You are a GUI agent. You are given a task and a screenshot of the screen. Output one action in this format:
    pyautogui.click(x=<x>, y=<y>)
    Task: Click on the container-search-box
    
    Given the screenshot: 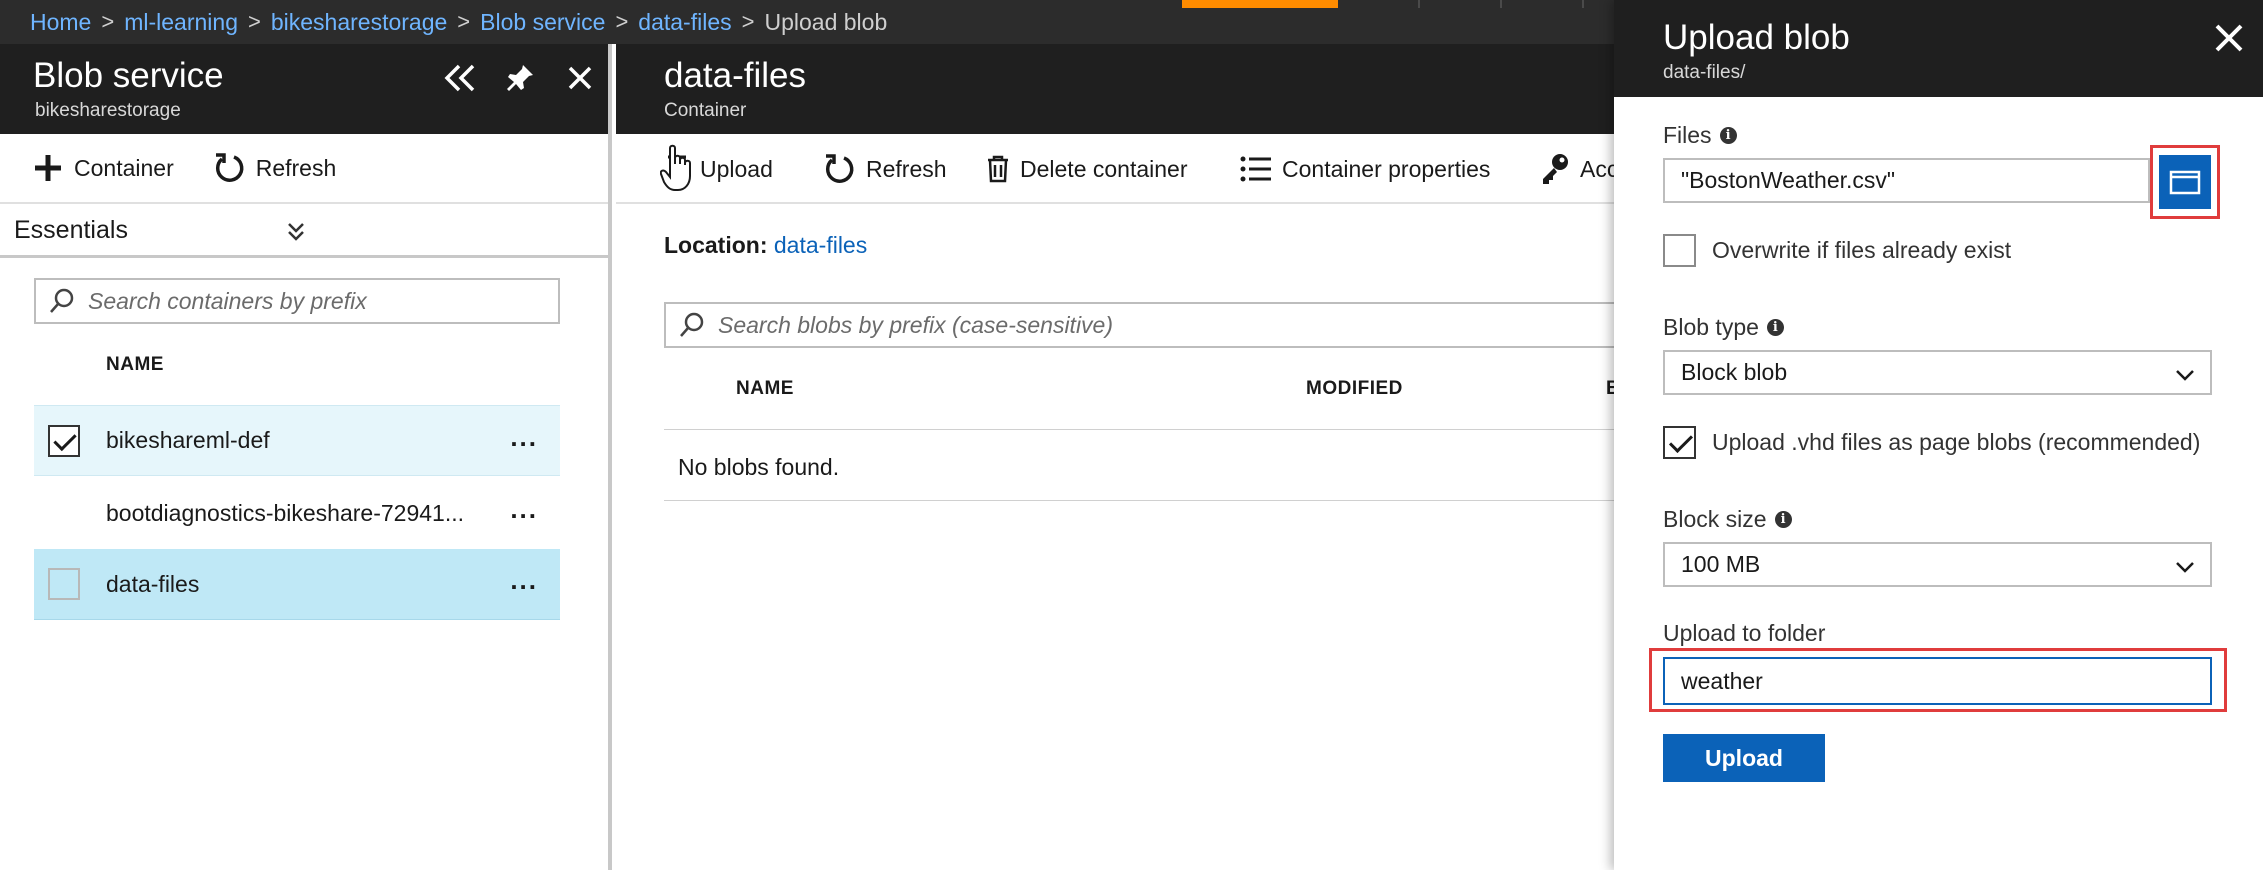 What is the action you would take?
    pyautogui.click(x=297, y=301)
    